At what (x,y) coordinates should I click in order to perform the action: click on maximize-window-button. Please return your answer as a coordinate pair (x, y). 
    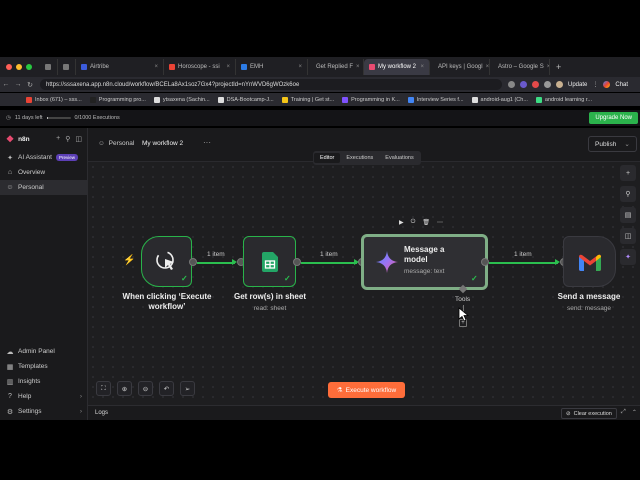
    Looking at the image, I should click on (29, 67).